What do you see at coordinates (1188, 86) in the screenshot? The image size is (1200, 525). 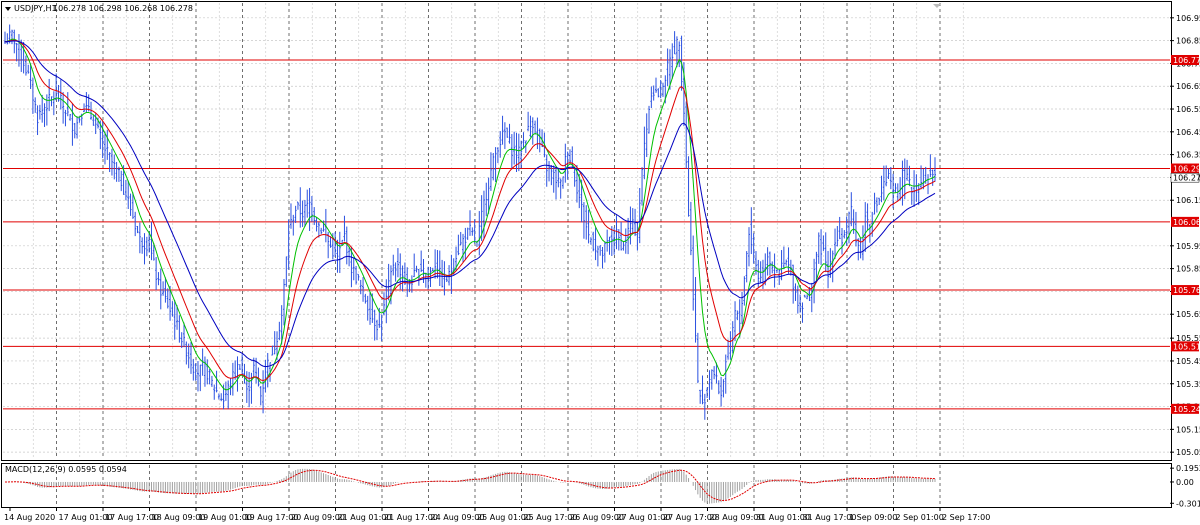 I see `price-tick-label: 106.655` at bounding box center [1188, 86].